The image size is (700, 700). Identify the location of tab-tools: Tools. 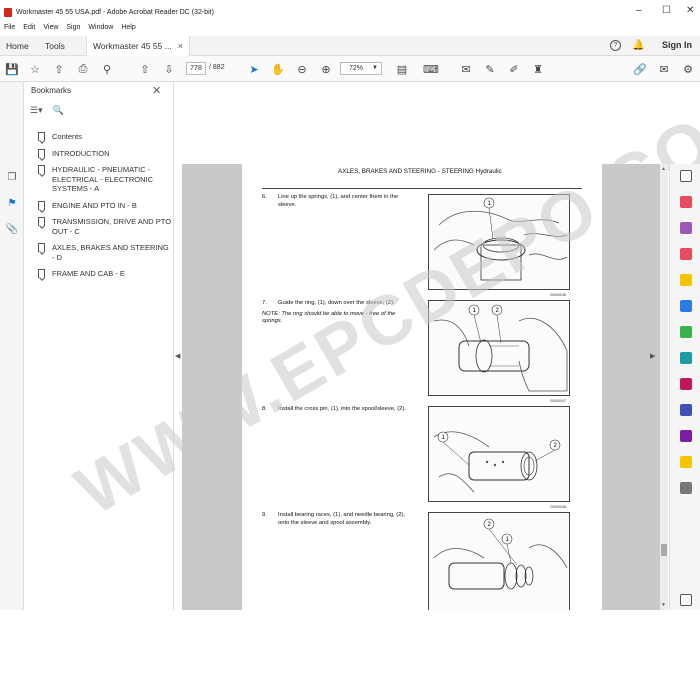
(55, 46).